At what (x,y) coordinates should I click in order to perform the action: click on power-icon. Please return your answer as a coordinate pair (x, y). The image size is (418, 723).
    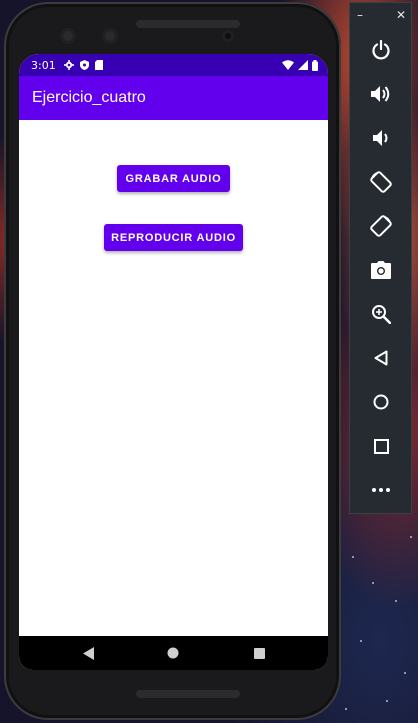
    Looking at the image, I should click on (381, 50).